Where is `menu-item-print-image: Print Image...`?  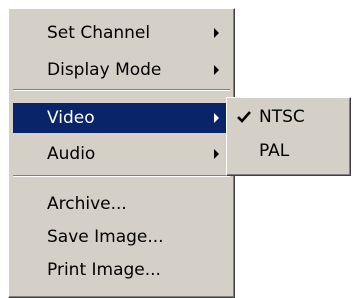 menu-item-print-image: Print Image... is located at coordinates (121, 270).